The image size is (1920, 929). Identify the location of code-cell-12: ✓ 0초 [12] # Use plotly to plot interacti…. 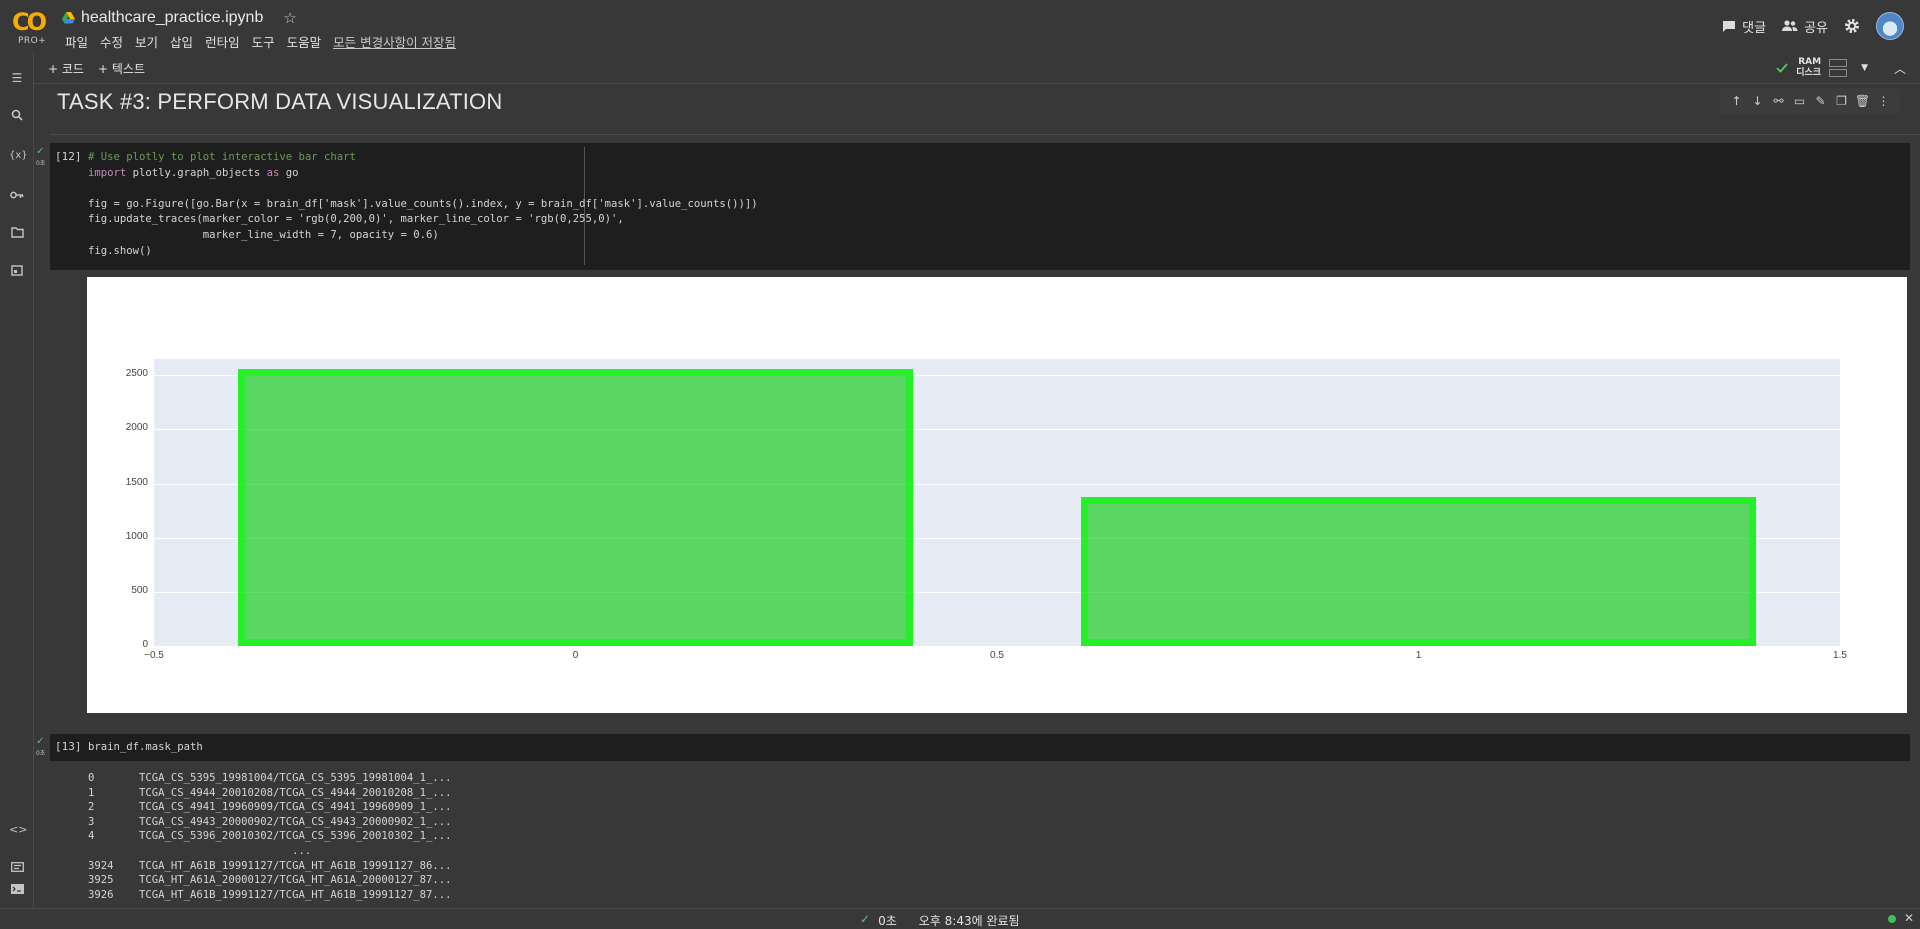
(973, 206).